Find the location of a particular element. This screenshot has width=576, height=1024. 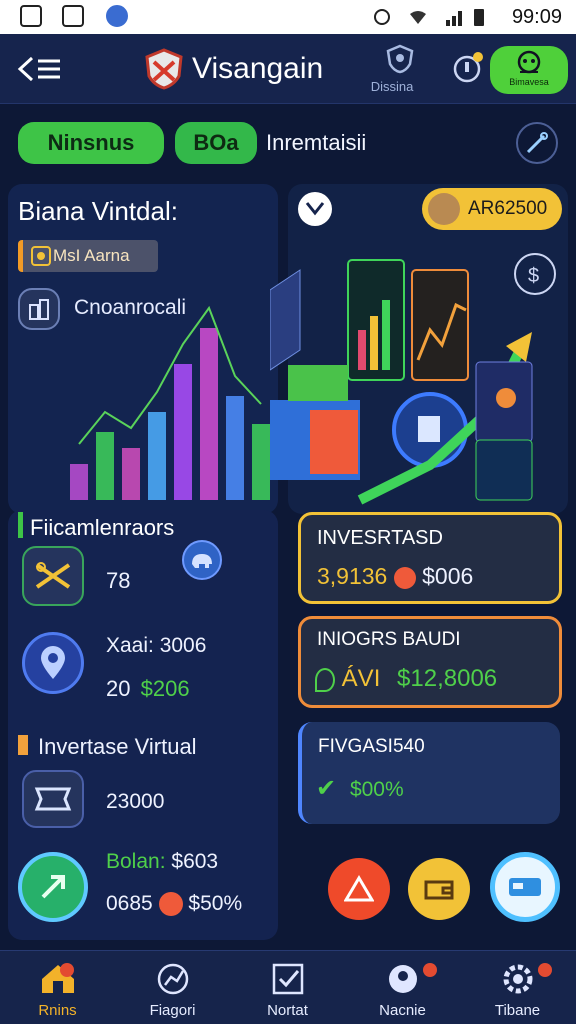

settings-button is located at coordinates (537, 143).